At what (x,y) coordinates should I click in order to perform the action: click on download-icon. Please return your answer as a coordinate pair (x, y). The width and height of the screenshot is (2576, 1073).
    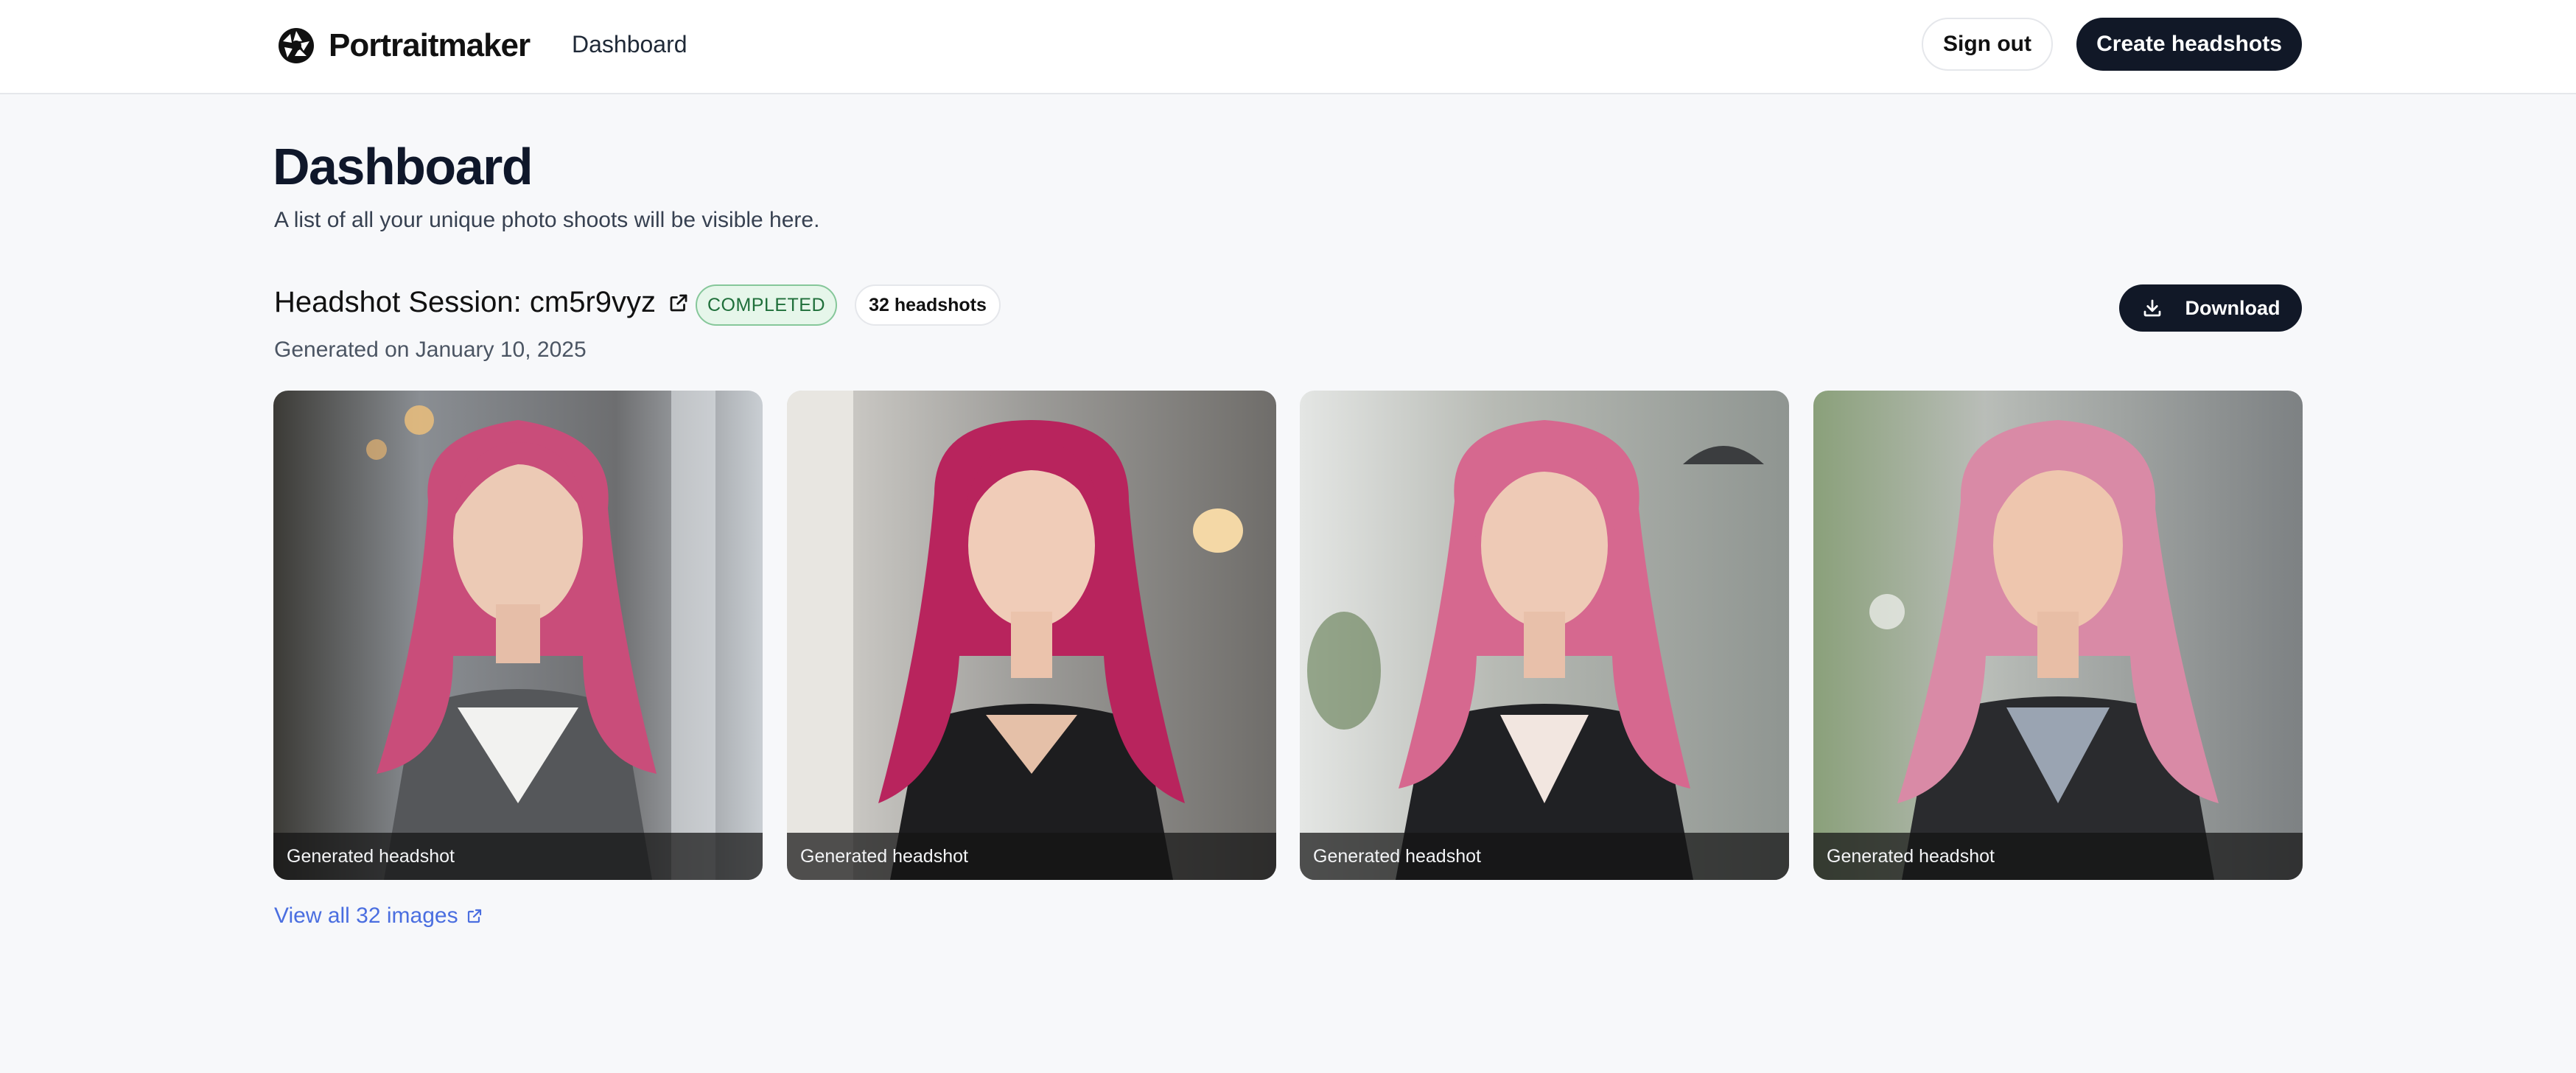
    Looking at the image, I should click on (2151, 308).